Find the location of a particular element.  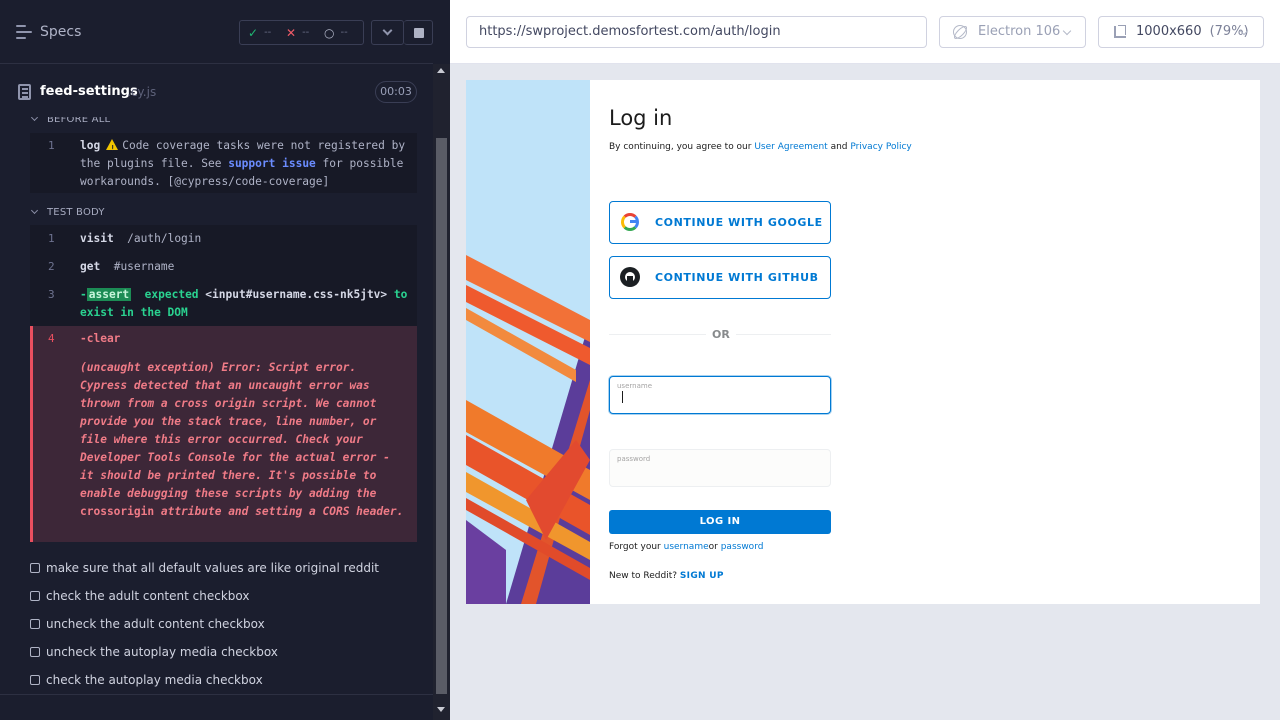

assert-badge: assert is located at coordinates (109, 294).